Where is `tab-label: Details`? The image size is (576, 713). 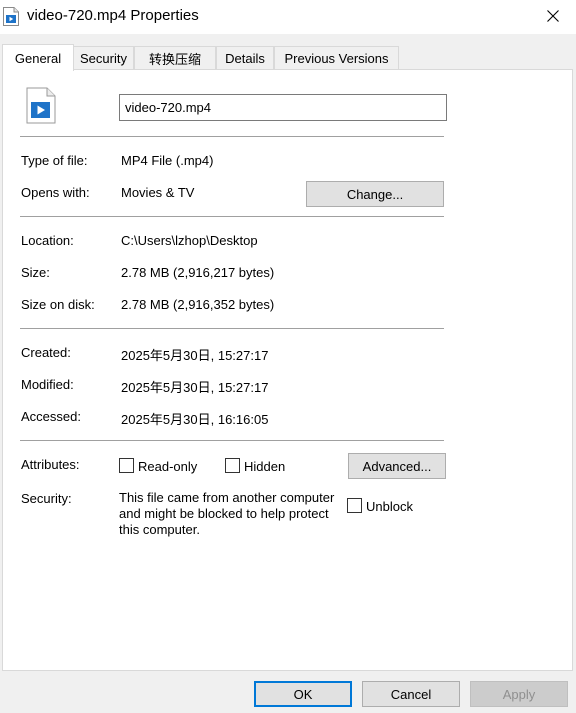 tab-label: Details is located at coordinates (245, 58).